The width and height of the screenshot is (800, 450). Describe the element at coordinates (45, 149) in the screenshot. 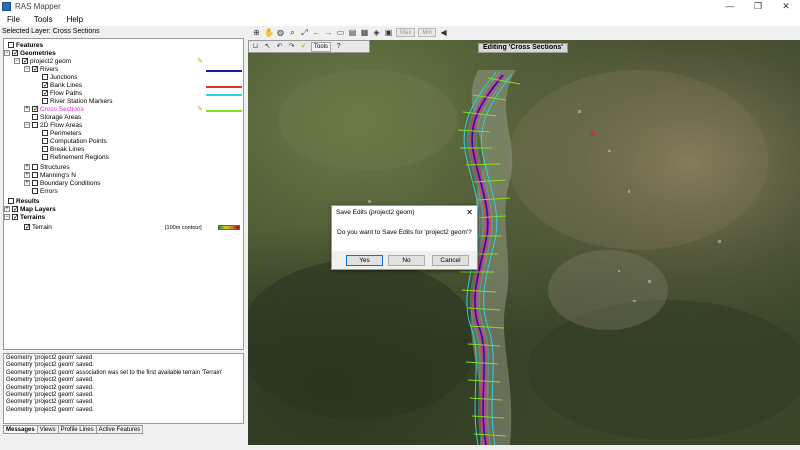

I see `break-lines-checkbox` at that location.